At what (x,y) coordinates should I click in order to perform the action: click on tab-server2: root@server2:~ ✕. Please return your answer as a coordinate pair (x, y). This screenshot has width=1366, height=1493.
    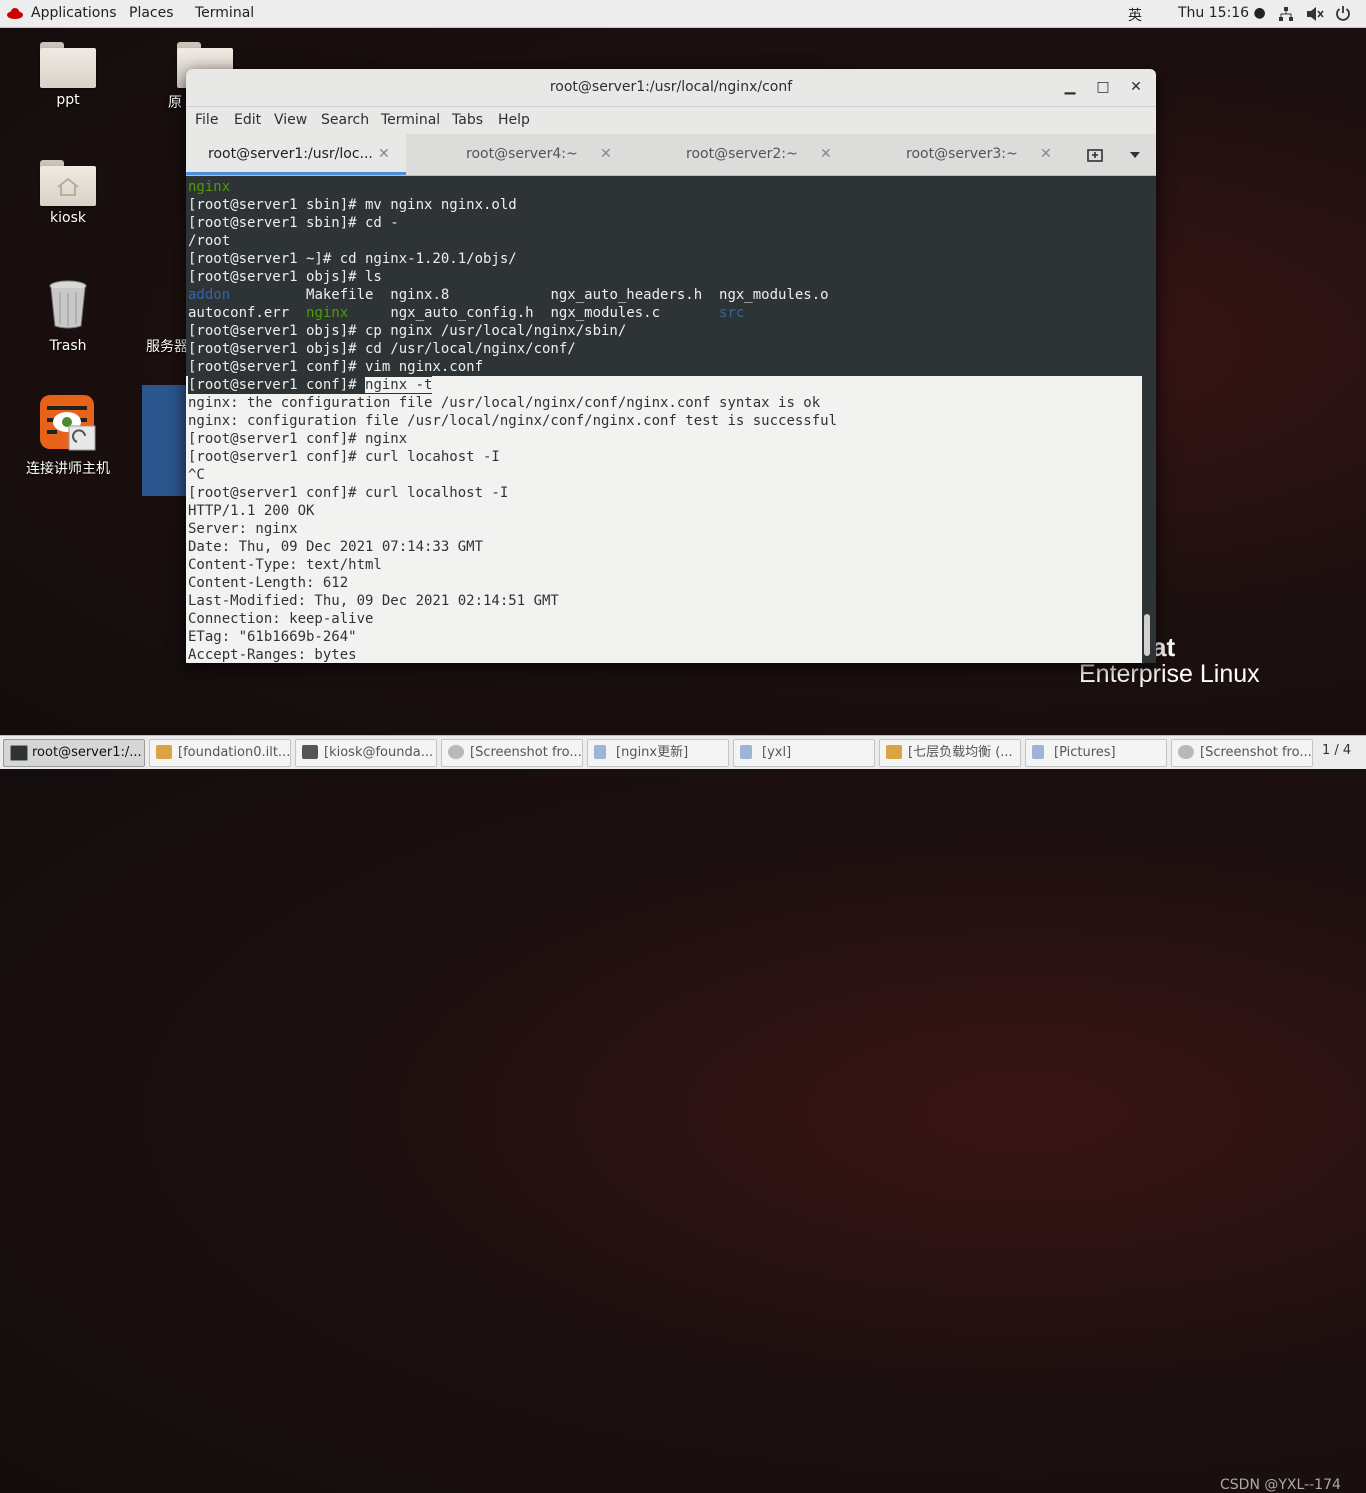
    Looking at the image, I should click on (774, 154).